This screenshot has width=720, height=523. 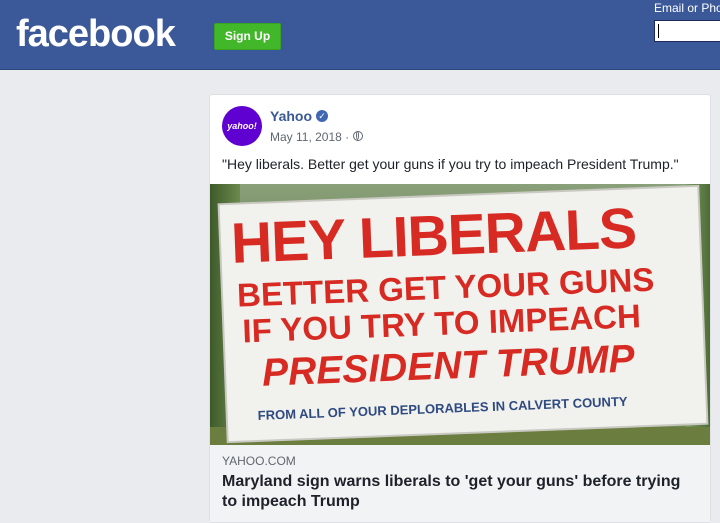 I want to click on page-name-link: Yahoo, so click(x=291, y=116).